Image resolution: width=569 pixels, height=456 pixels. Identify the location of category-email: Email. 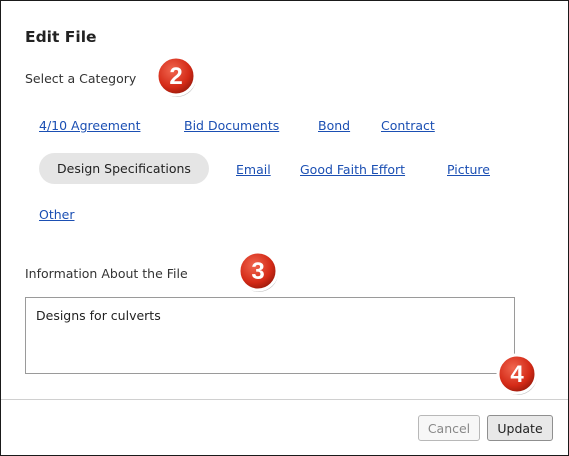
(253, 169).